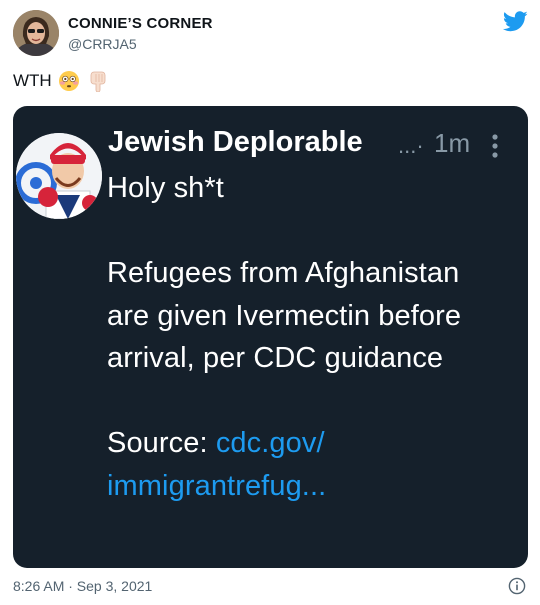 This screenshot has width=540, height=605. Describe the element at coordinates (275, 358) in the screenshot. I see `embedded-line-4: arrival, per CDC guidance` at that location.